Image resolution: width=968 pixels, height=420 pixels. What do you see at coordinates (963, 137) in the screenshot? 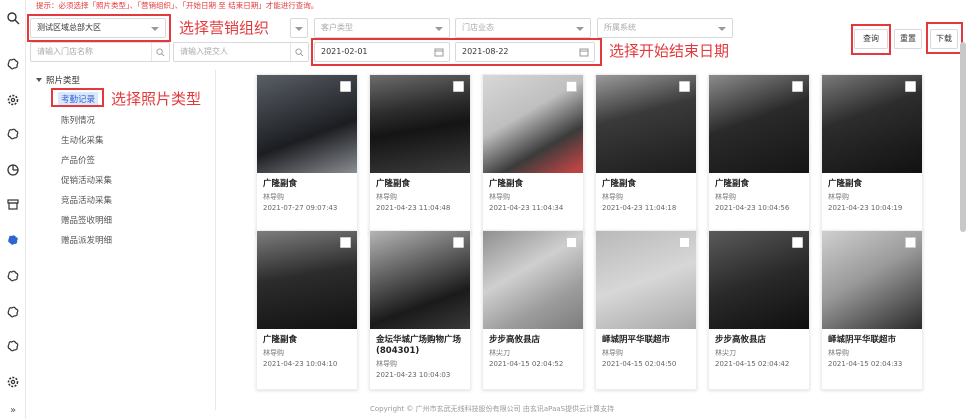
I see `scrollbar` at bounding box center [963, 137].